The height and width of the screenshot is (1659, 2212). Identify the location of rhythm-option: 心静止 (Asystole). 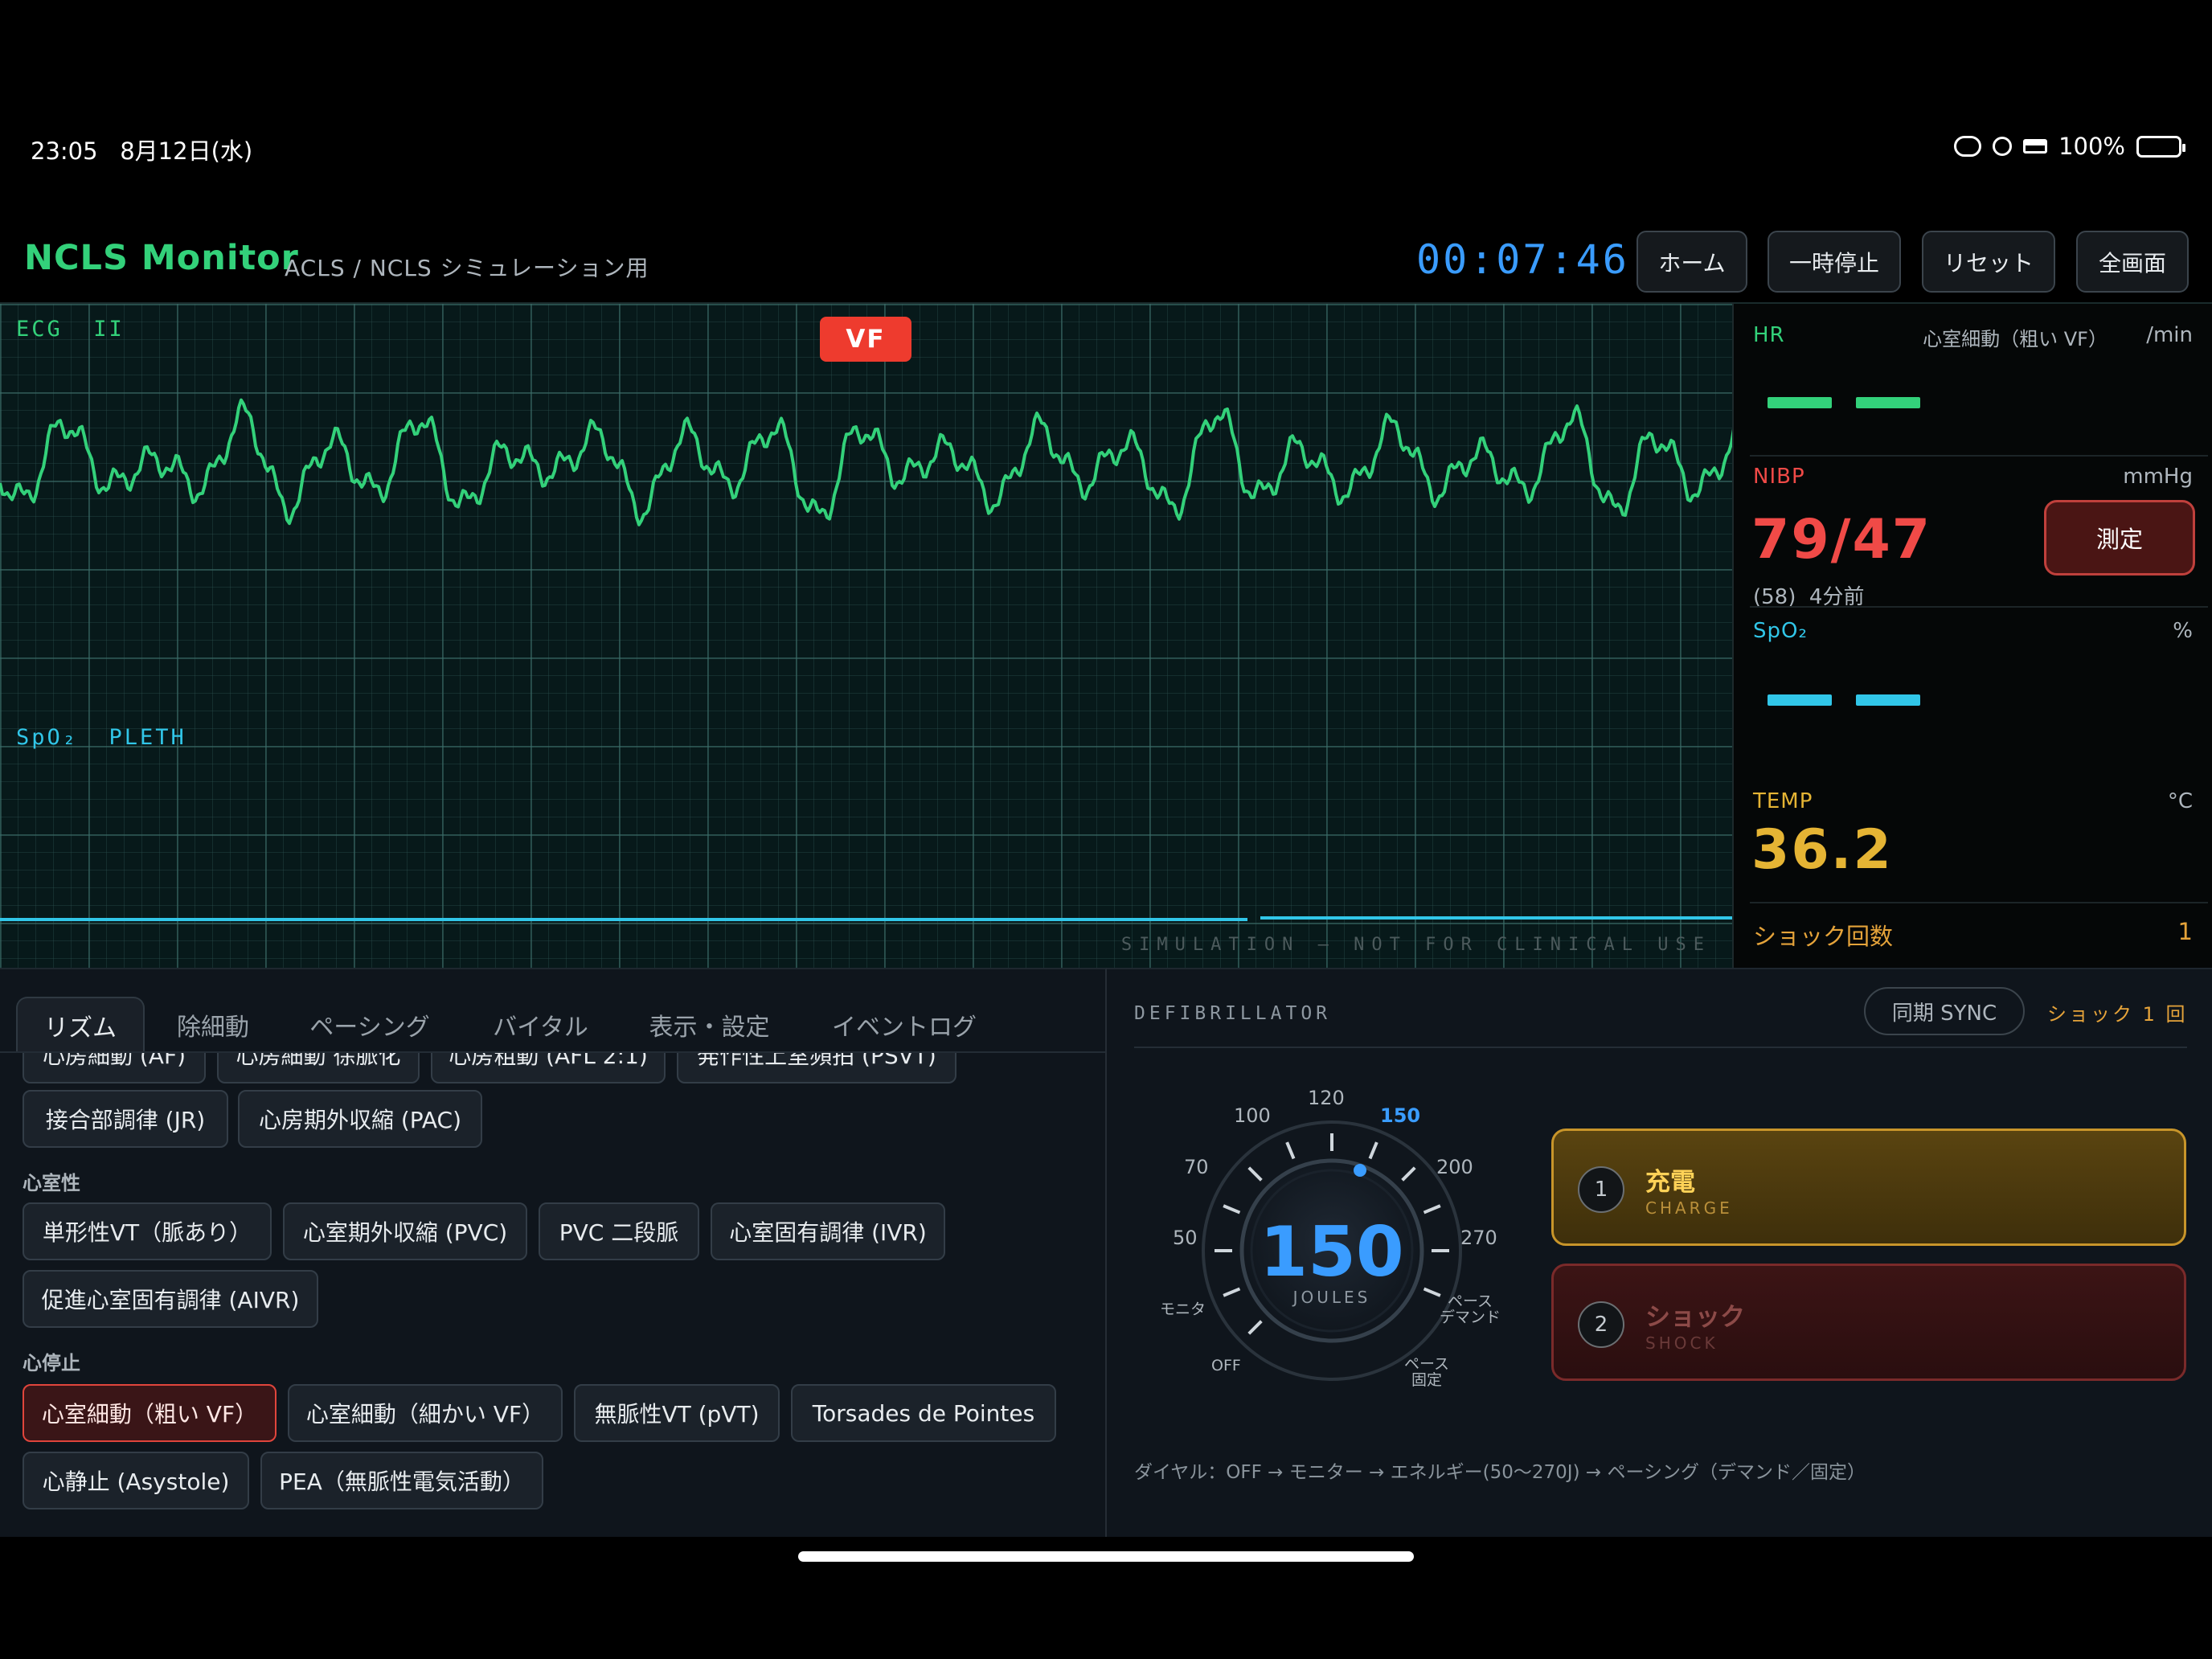
(136, 1480).